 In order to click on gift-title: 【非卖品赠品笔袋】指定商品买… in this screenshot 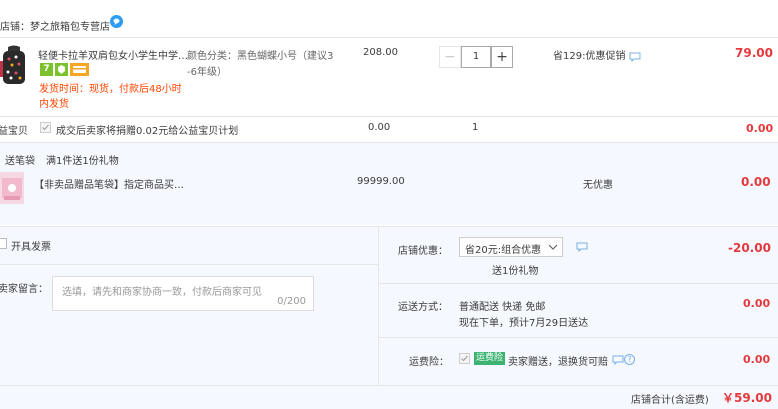, I will do `click(109, 183)`.